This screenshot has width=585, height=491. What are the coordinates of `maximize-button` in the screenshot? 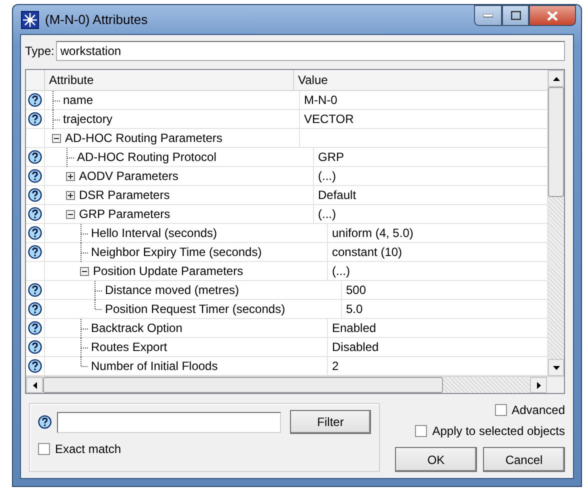 It's located at (515, 15).